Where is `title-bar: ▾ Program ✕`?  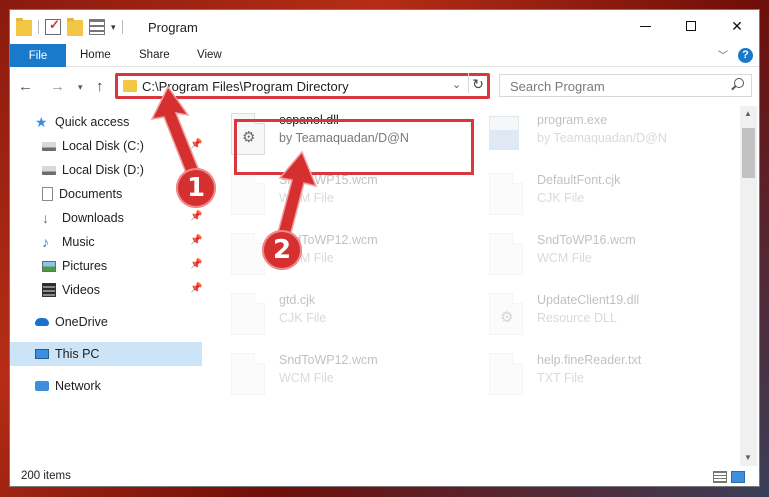
title-bar: ▾ Program ✕ is located at coordinates (384, 27).